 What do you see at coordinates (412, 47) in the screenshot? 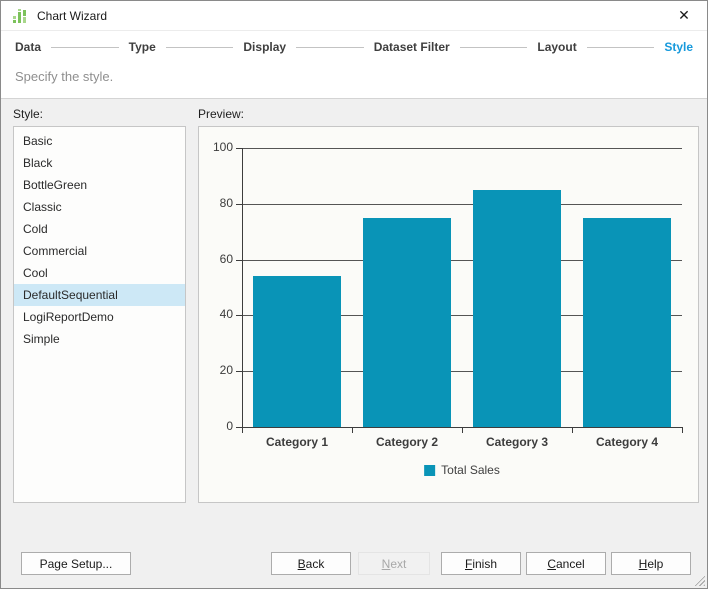
I see `step-dataset-filter: Dataset Filter` at bounding box center [412, 47].